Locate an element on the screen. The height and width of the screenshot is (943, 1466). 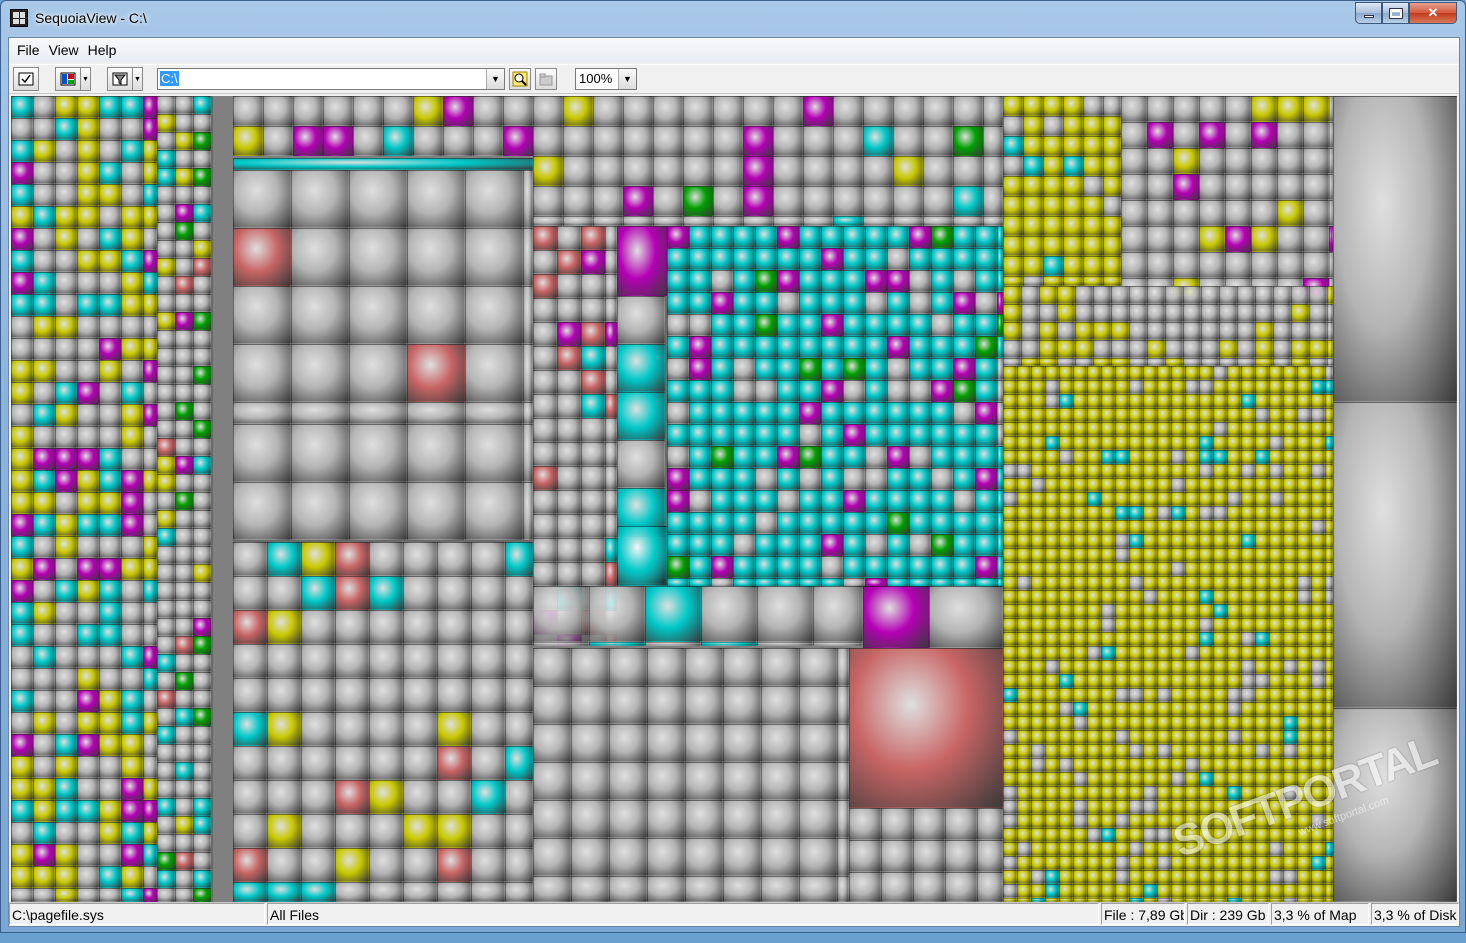
layout-dropdown: ▼ is located at coordinates (86, 79).